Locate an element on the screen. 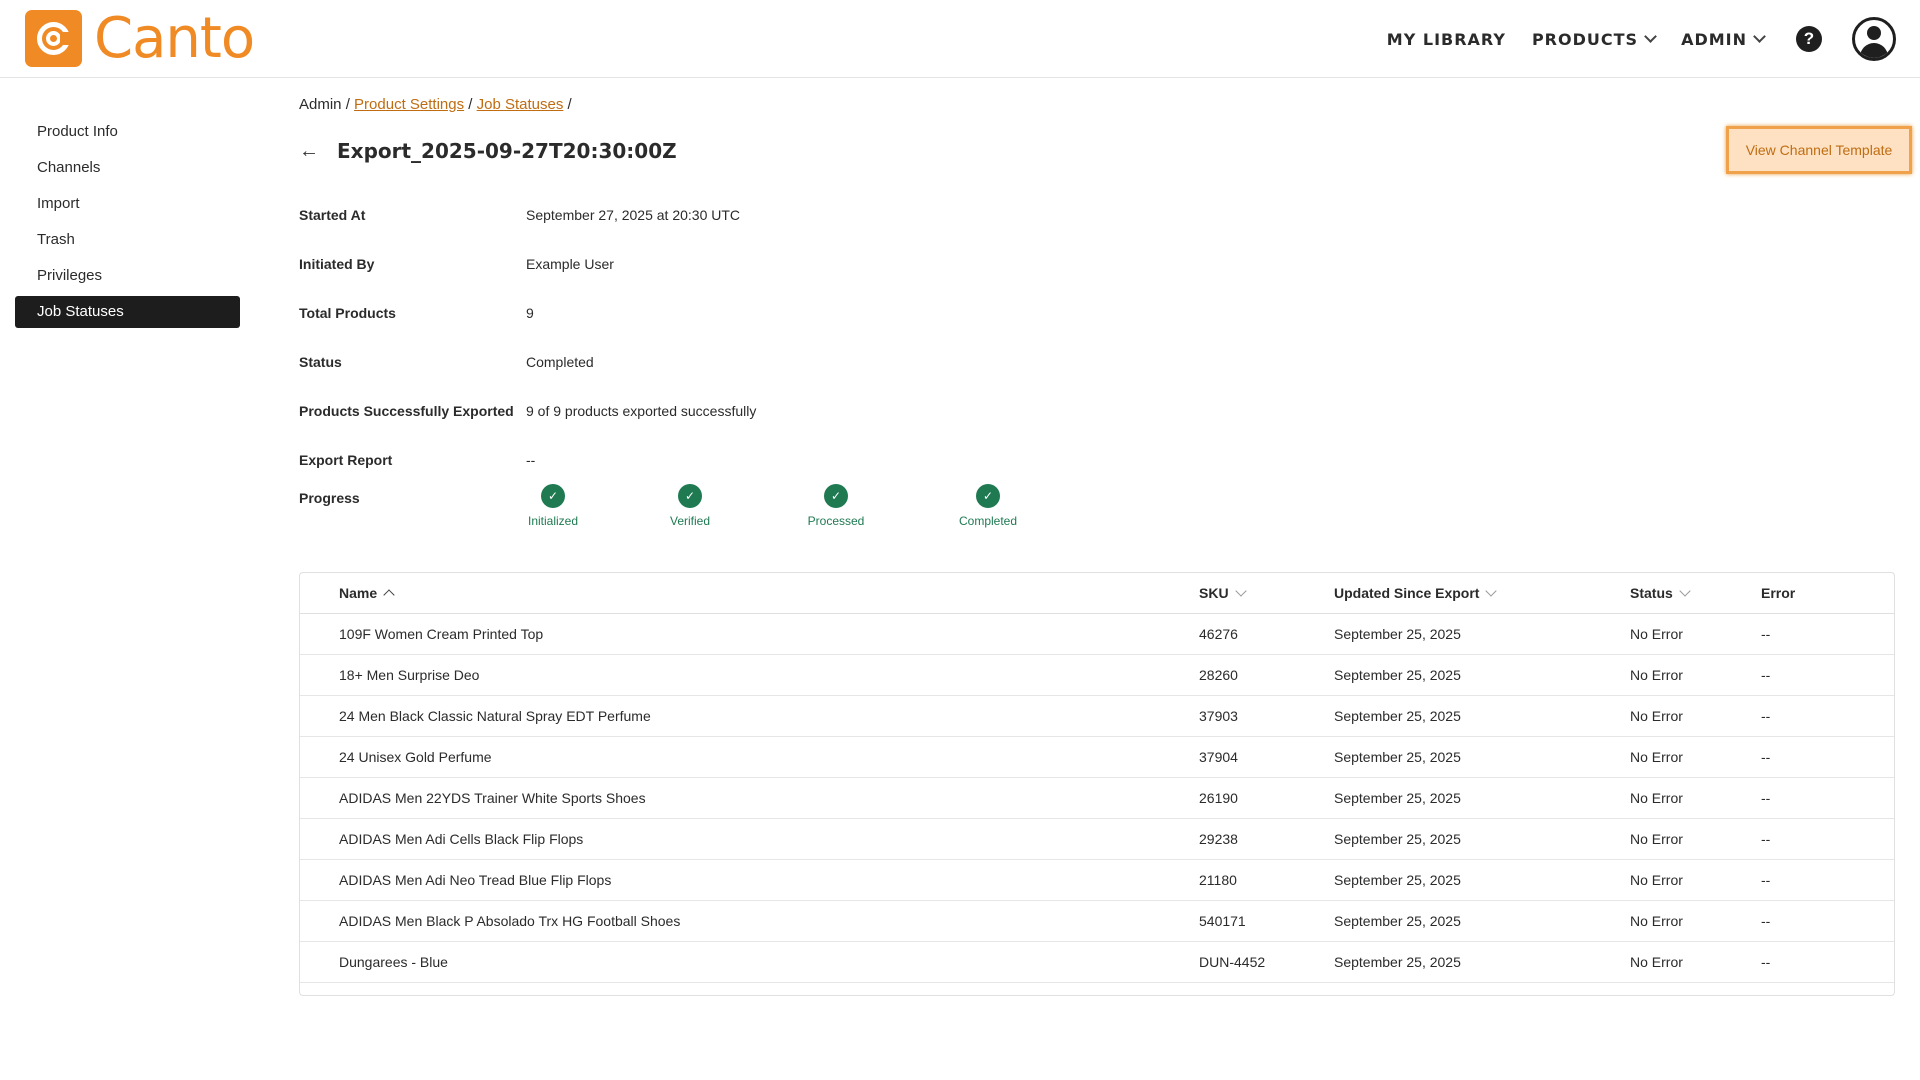 The image size is (1920, 1080). nav-products: PRODUCTS is located at coordinates (1594, 39).